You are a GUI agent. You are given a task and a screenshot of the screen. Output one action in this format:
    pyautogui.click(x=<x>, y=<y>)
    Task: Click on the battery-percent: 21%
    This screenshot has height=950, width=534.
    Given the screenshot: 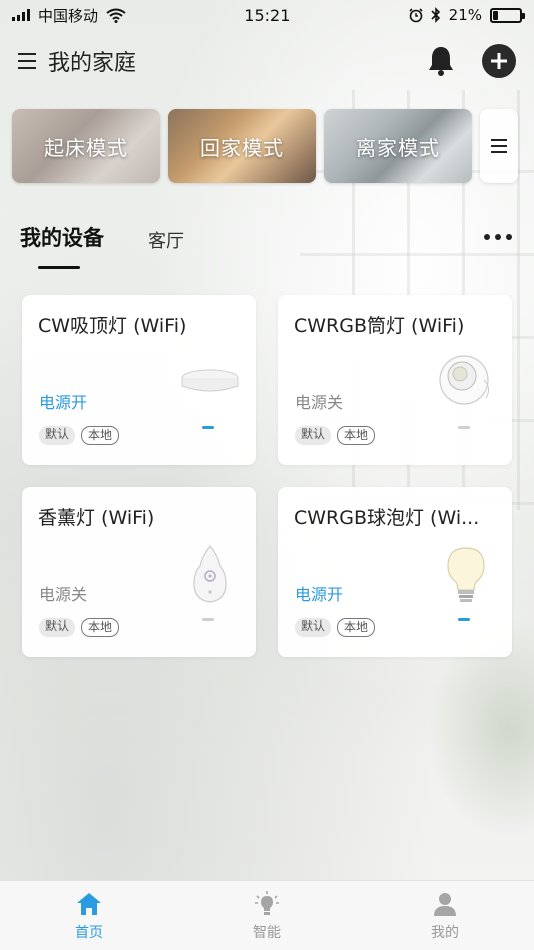 What is the action you would take?
    pyautogui.click(x=465, y=15)
    